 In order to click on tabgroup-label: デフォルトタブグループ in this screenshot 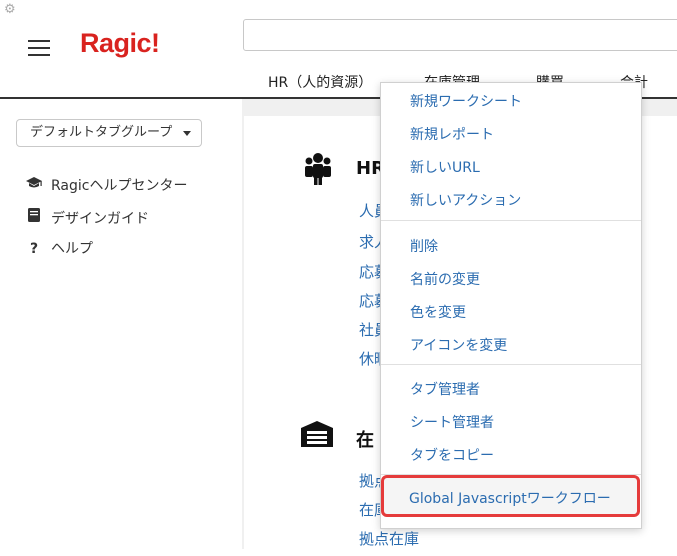, I will do `click(101, 132)`.